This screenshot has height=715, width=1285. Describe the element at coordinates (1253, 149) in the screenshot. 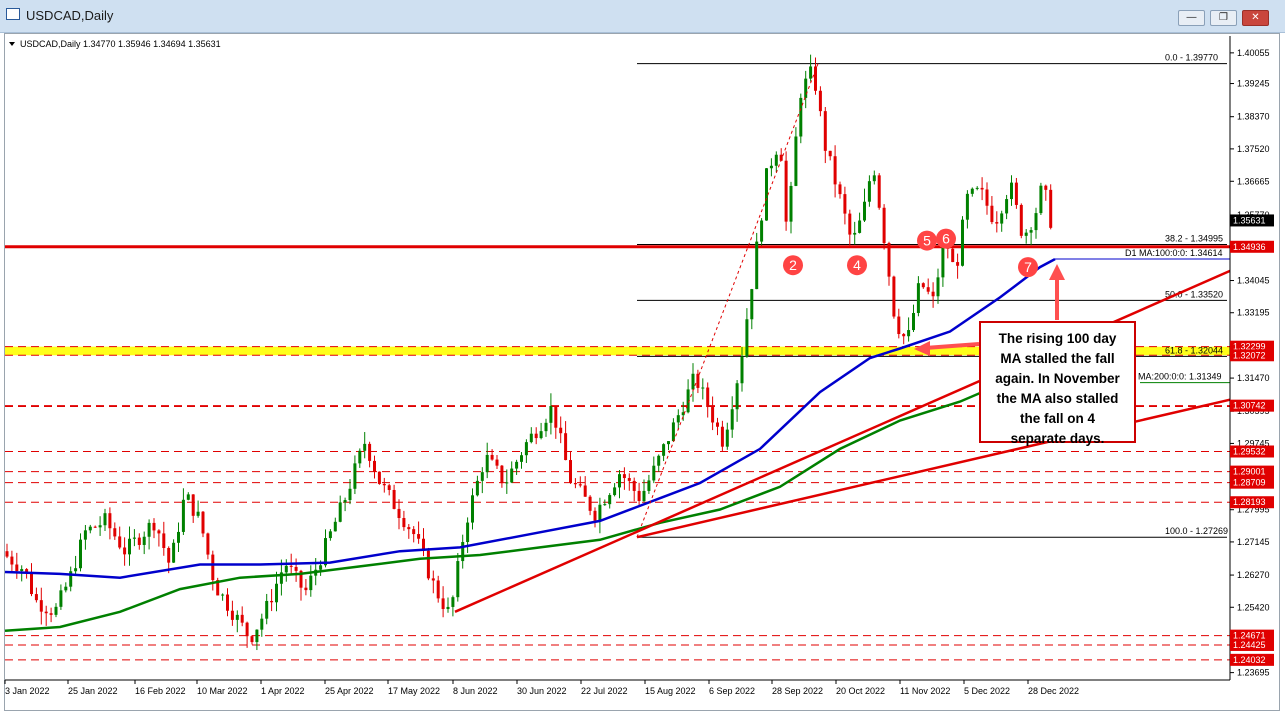

I see `y-tick-label: 1.37520` at that location.